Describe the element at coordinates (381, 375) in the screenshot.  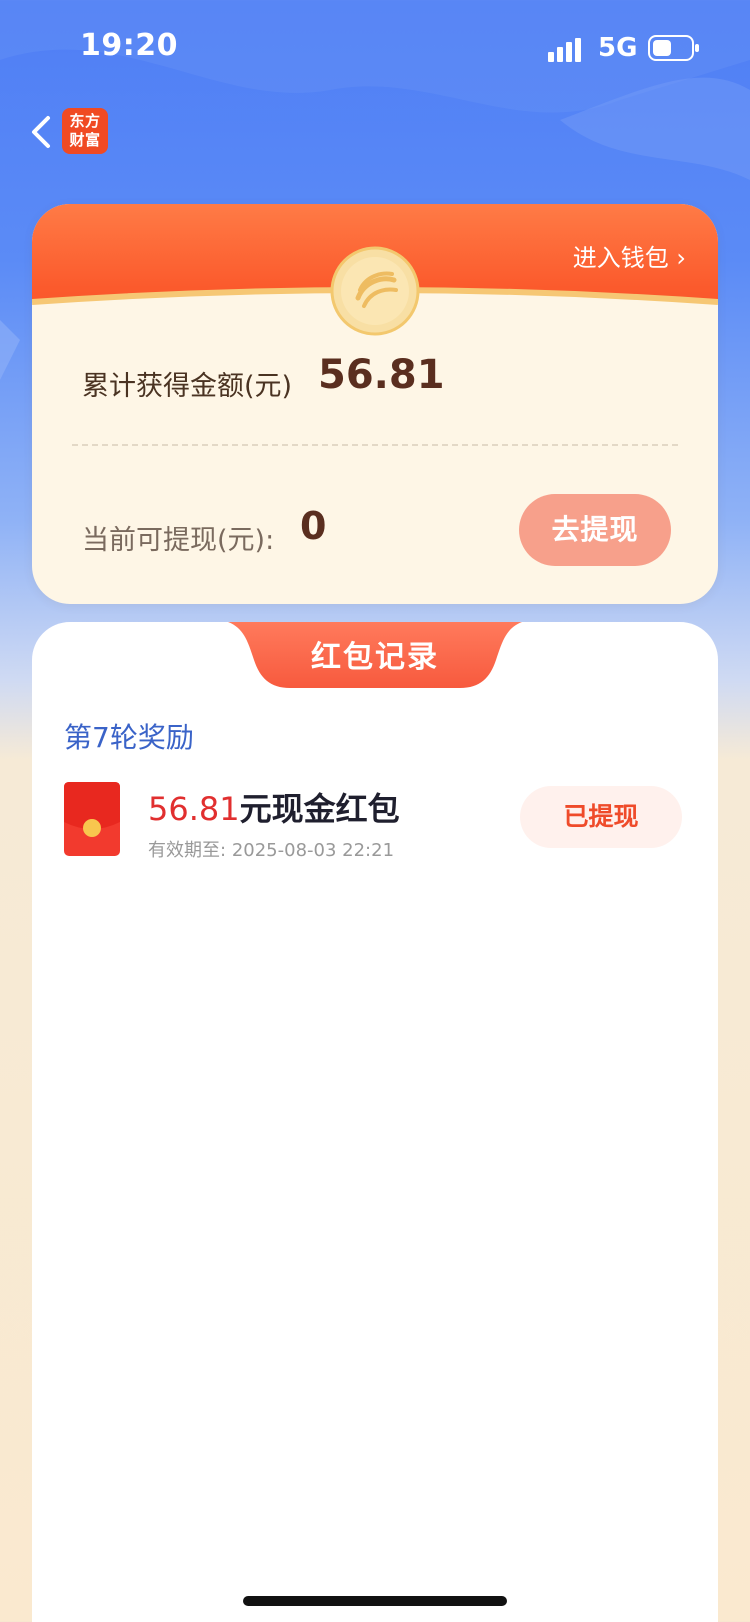
I see `total-earned-value: 56.81` at that location.